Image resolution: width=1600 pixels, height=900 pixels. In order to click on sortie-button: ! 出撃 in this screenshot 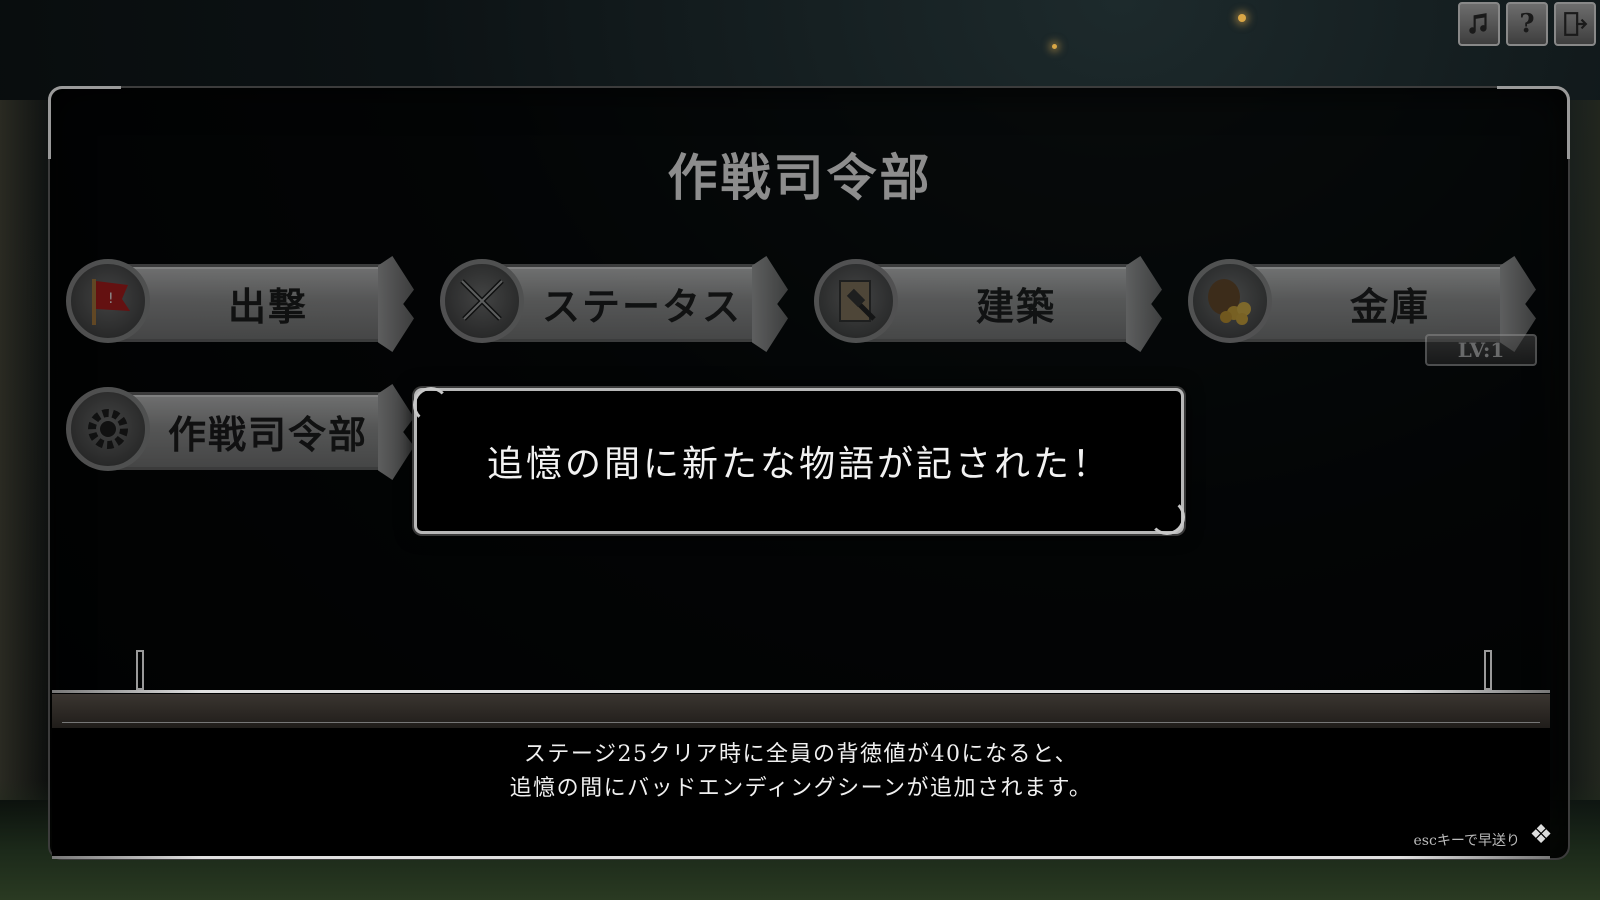, I will do `click(236, 304)`.